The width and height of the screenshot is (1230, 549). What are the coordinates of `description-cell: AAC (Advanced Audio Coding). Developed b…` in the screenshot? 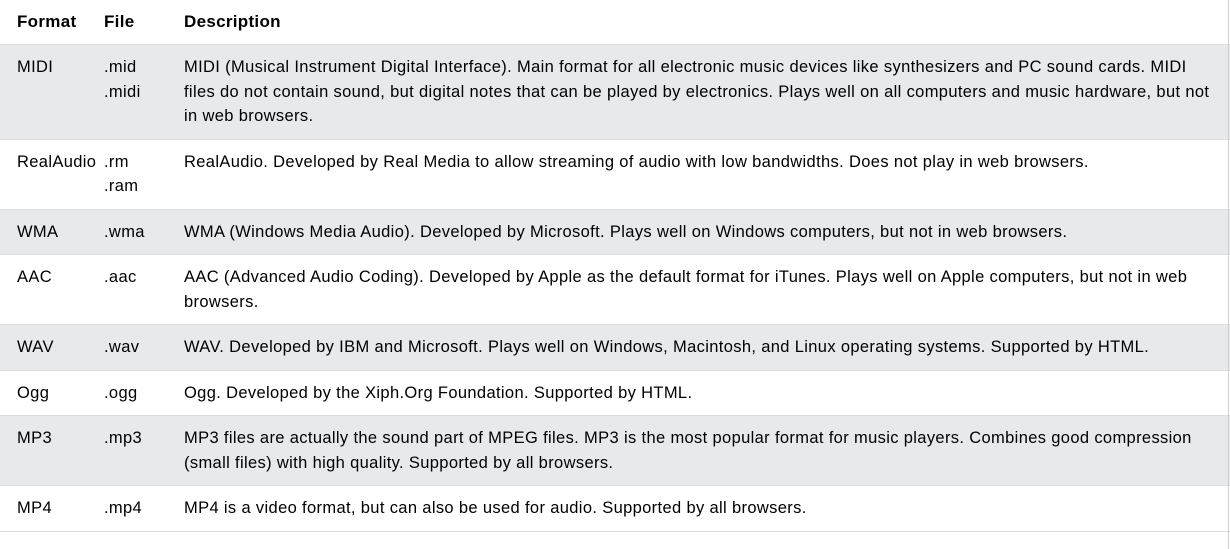 It's located at (698, 289).